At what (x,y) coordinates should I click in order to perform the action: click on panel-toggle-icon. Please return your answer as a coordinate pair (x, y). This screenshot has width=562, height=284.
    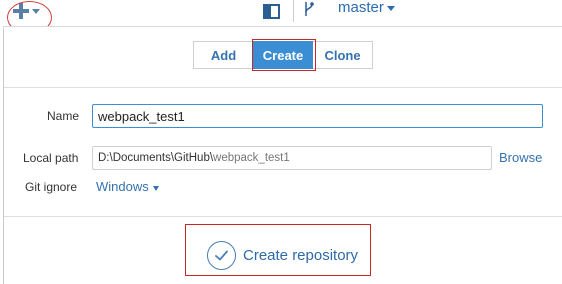
    Looking at the image, I should click on (271, 11).